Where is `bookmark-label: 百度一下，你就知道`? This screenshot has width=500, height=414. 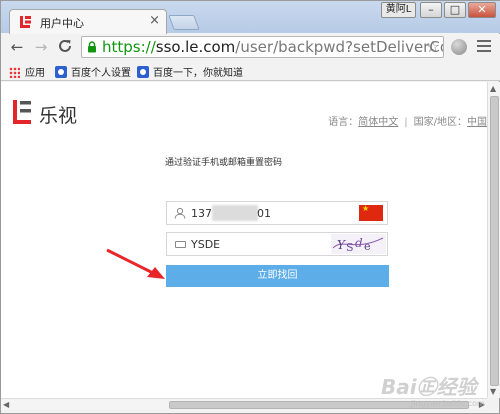
bookmark-label: 百度一下，你就知道 is located at coordinates (198, 73).